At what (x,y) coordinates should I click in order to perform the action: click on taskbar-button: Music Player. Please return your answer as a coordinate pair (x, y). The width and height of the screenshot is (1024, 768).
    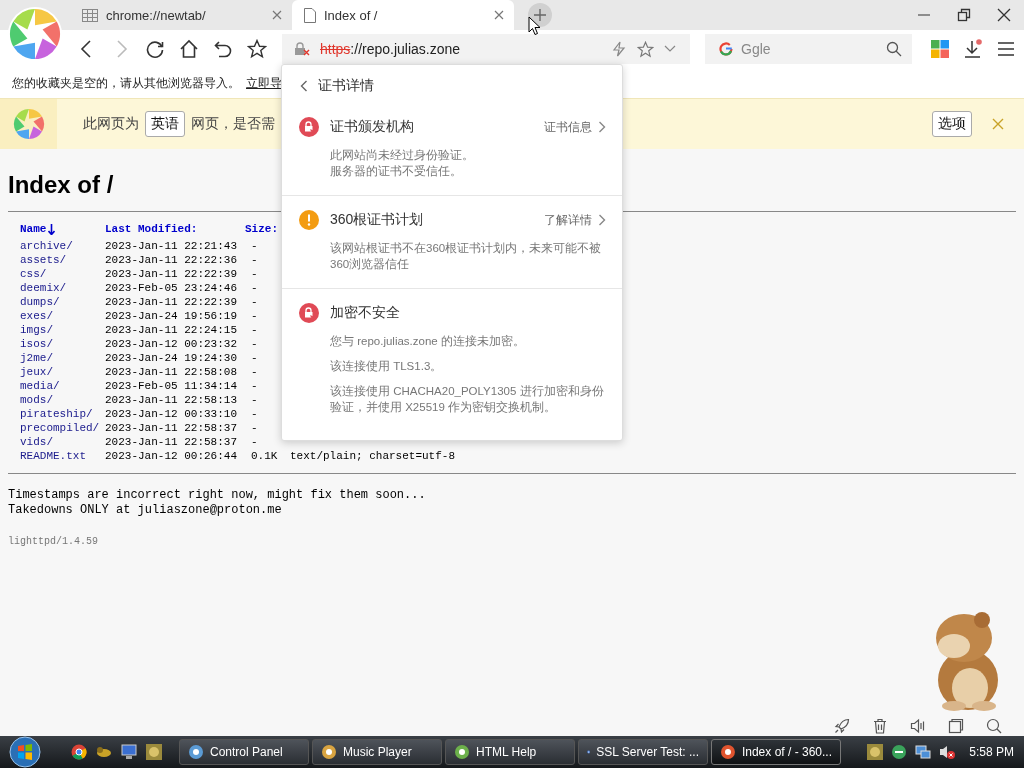
    Looking at the image, I should click on (377, 752).